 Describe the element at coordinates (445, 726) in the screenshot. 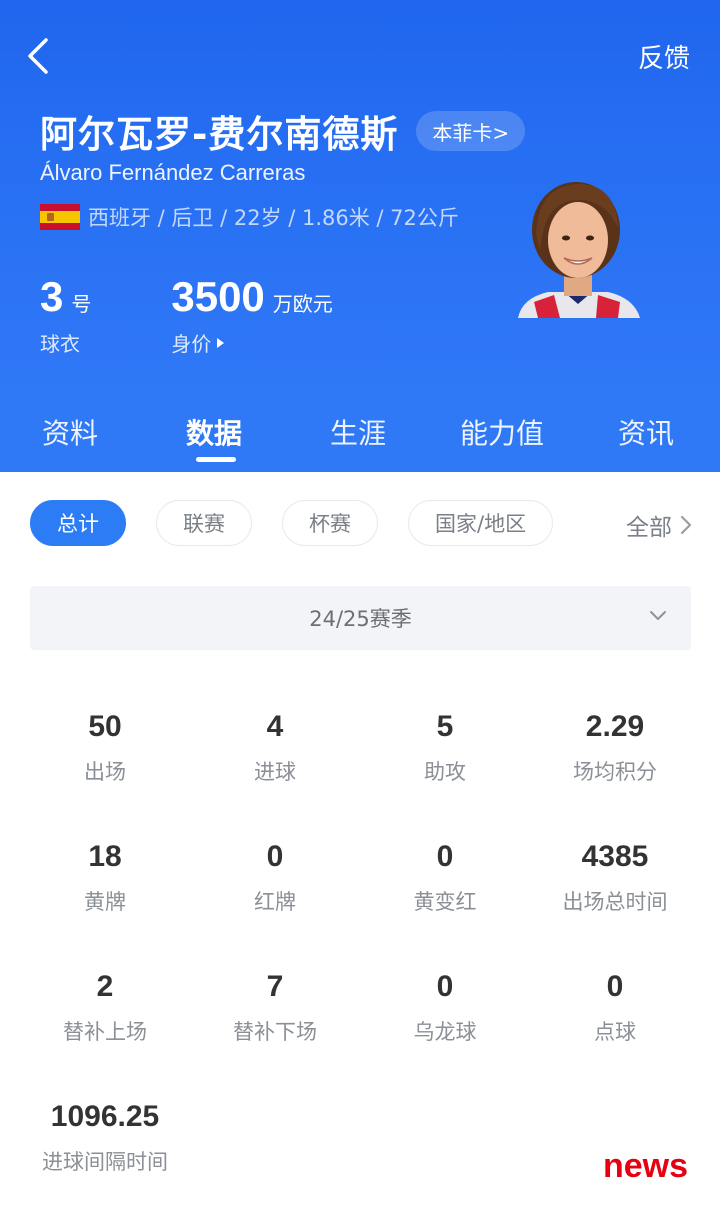

I see `stat-value: 5` at that location.